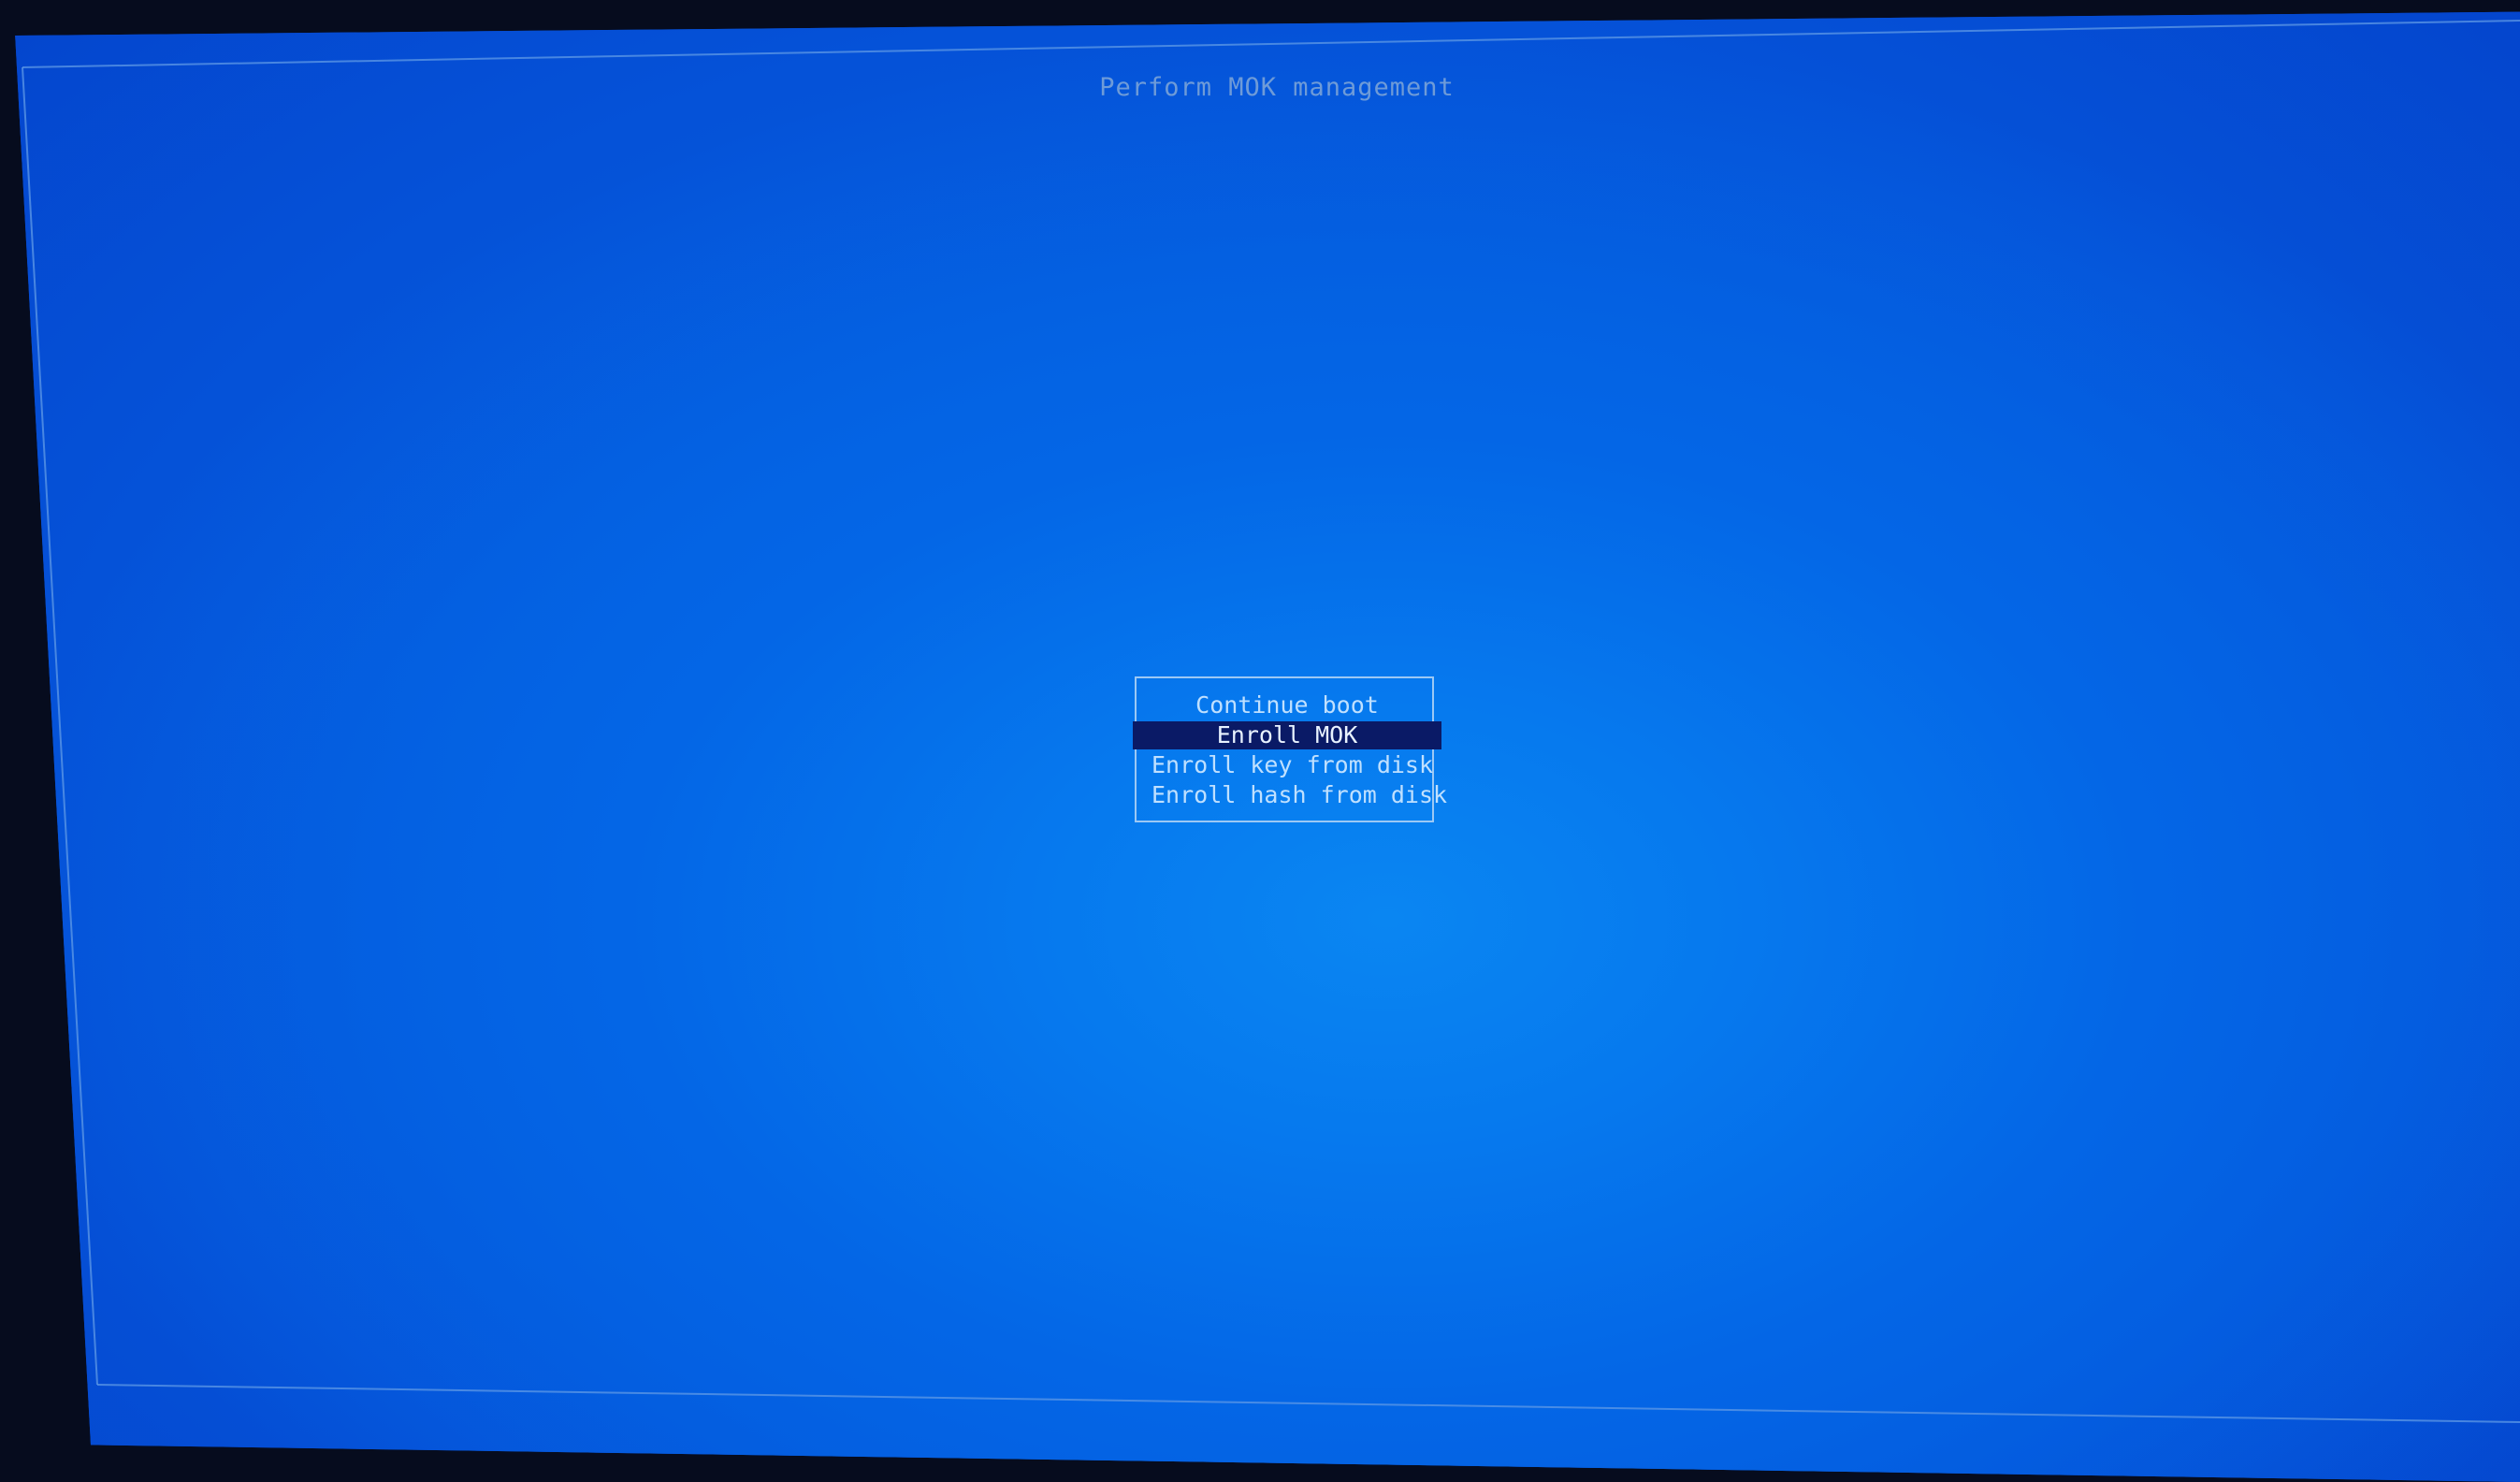  What do you see at coordinates (1277, 87) in the screenshot?
I see `screen-title: Perform MOK management` at bounding box center [1277, 87].